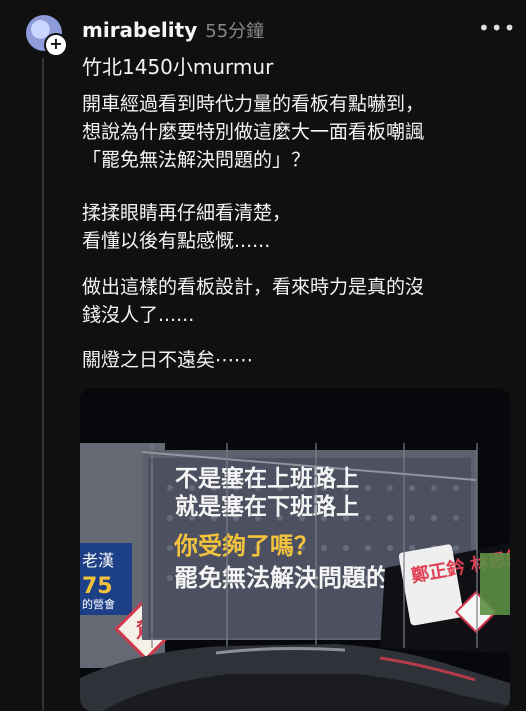 Image resolution: width=526 pixels, height=711 pixels. What do you see at coordinates (178, 67) in the screenshot?
I see `post-subtitle: 竹北1450小murmur` at bounding box center [178, 67].